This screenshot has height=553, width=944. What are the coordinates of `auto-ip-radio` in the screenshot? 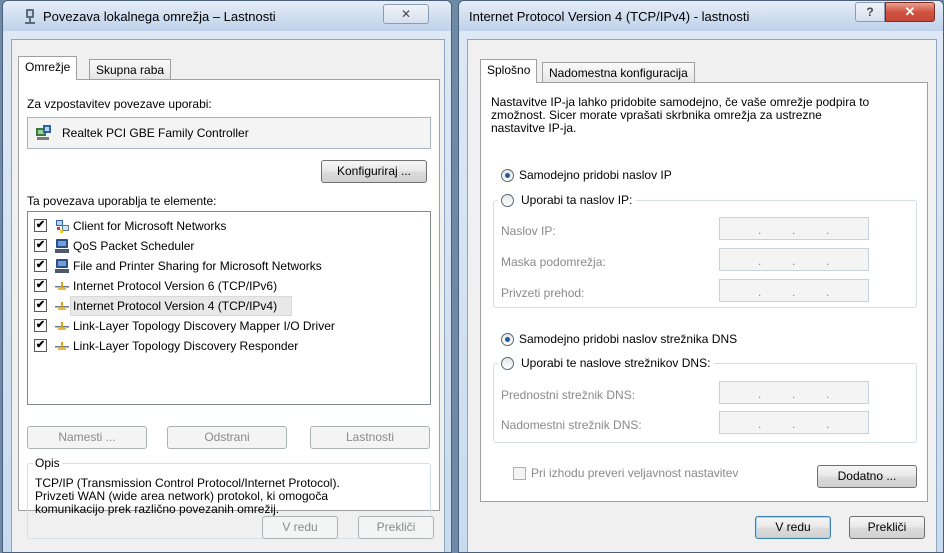 It's located at (507, 175).